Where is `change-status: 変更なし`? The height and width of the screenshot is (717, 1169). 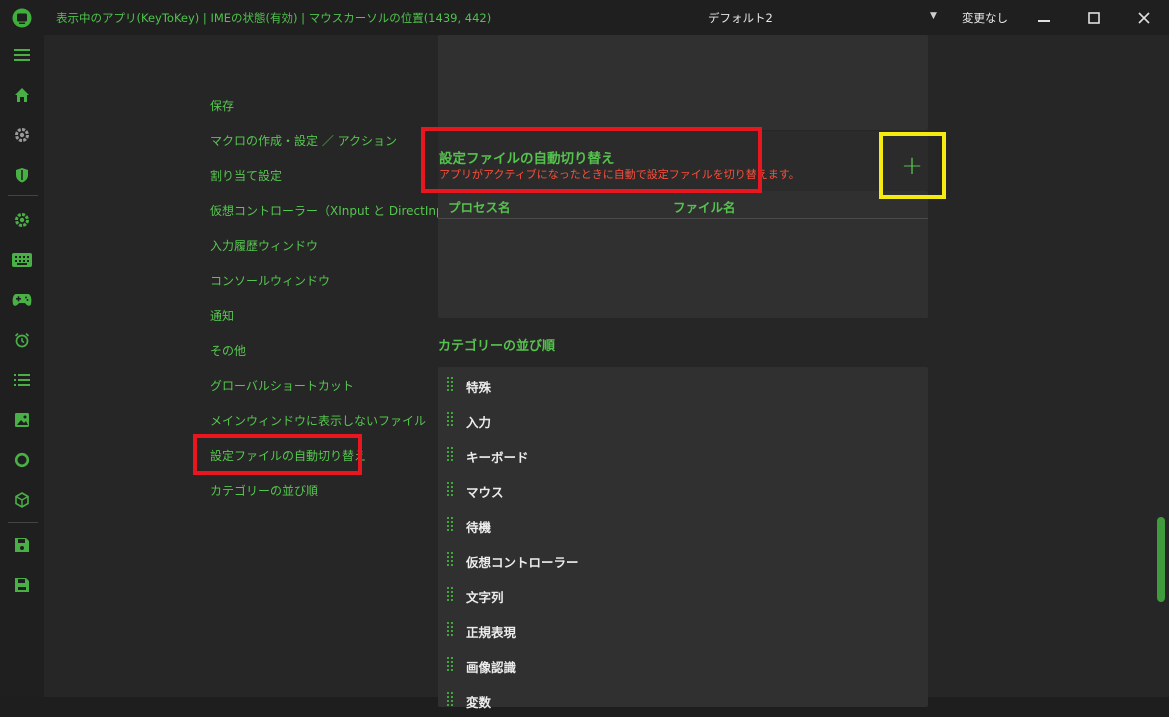
change-status: 変更なし is located at coordinates (985, 18).